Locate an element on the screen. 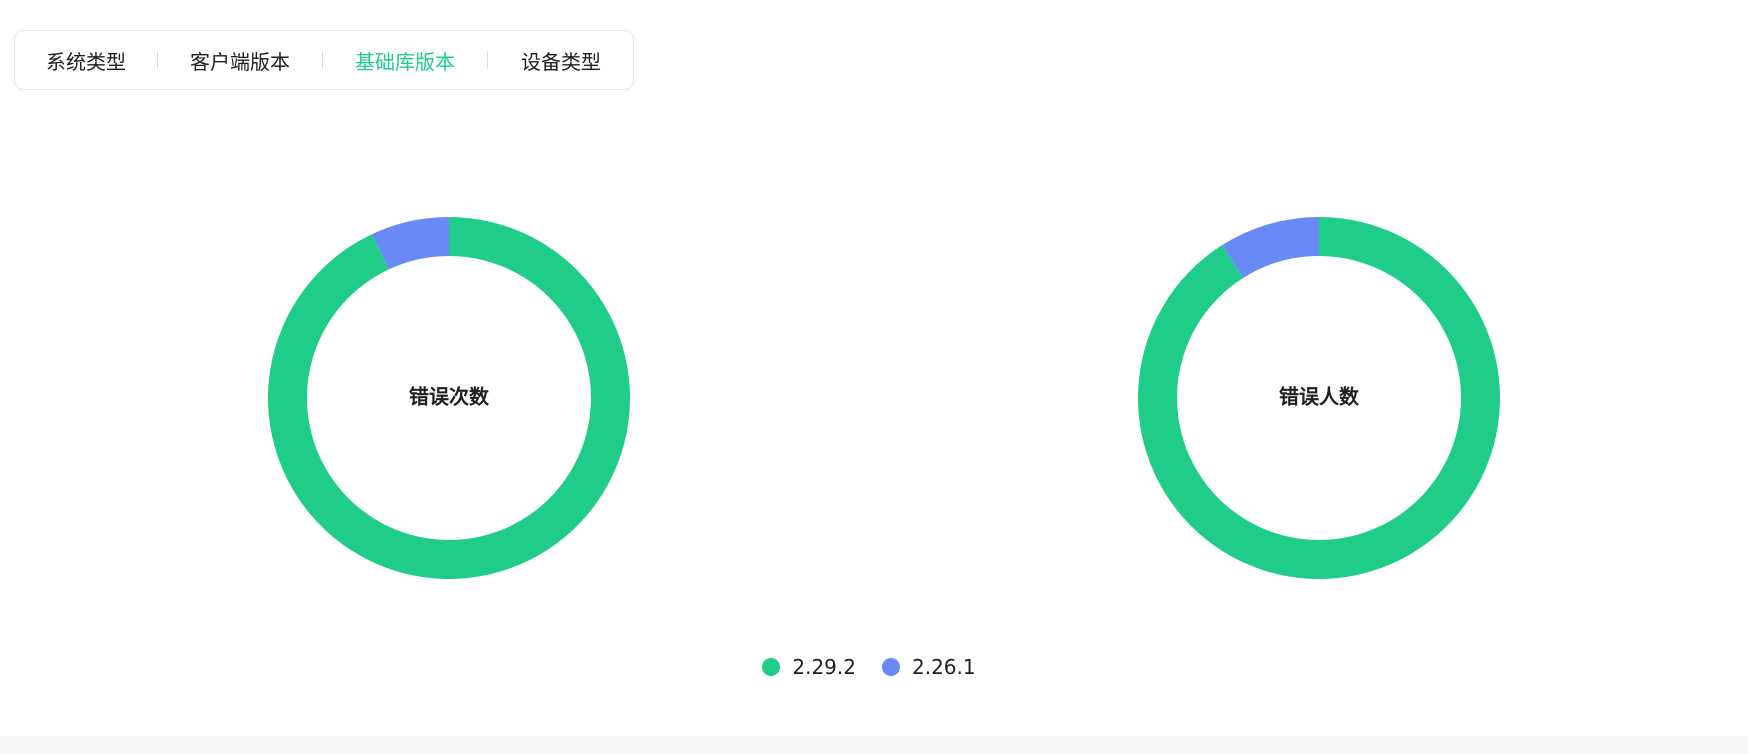 This screenshot has height=754, width=1748. chart-title: 错误次数 is located at coordinates (449, 397).